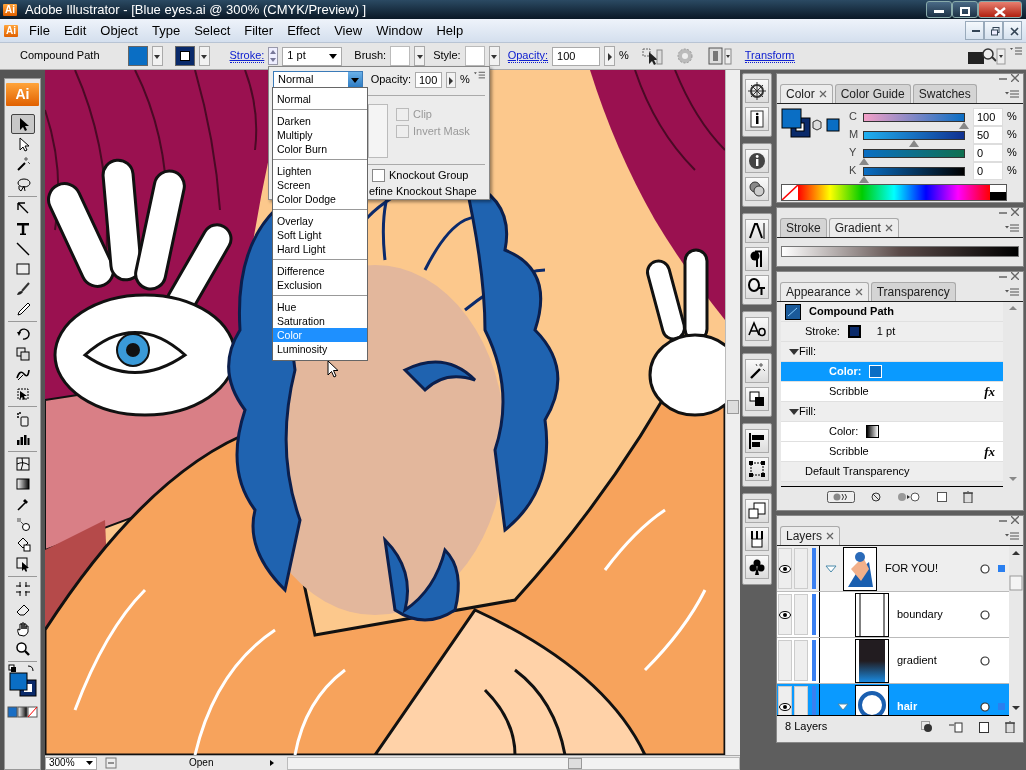  I want to click on panel-tab: Layers, so click(810, 535).